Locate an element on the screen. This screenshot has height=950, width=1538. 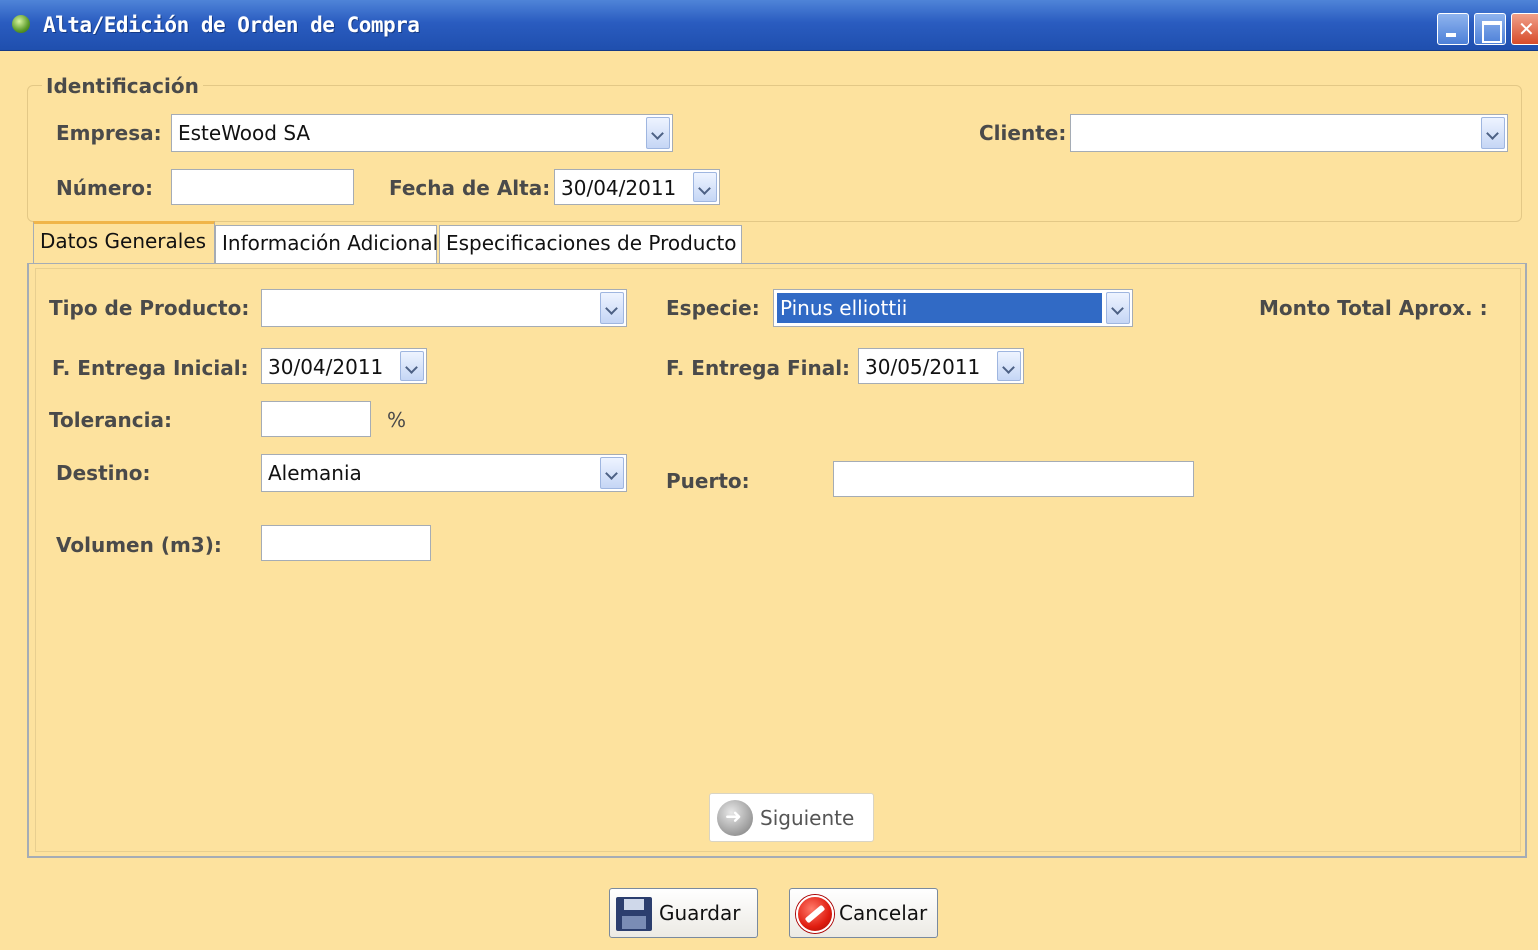
volumen-input is located at coordinates (346, 543).